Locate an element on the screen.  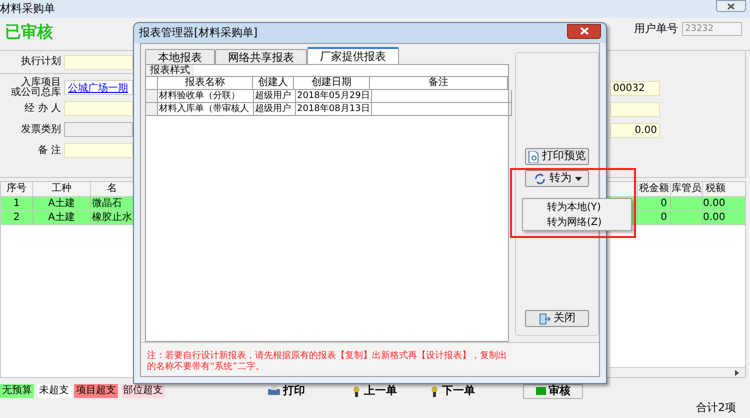
field-label: 备 注 is located at coordinates (49, 151).